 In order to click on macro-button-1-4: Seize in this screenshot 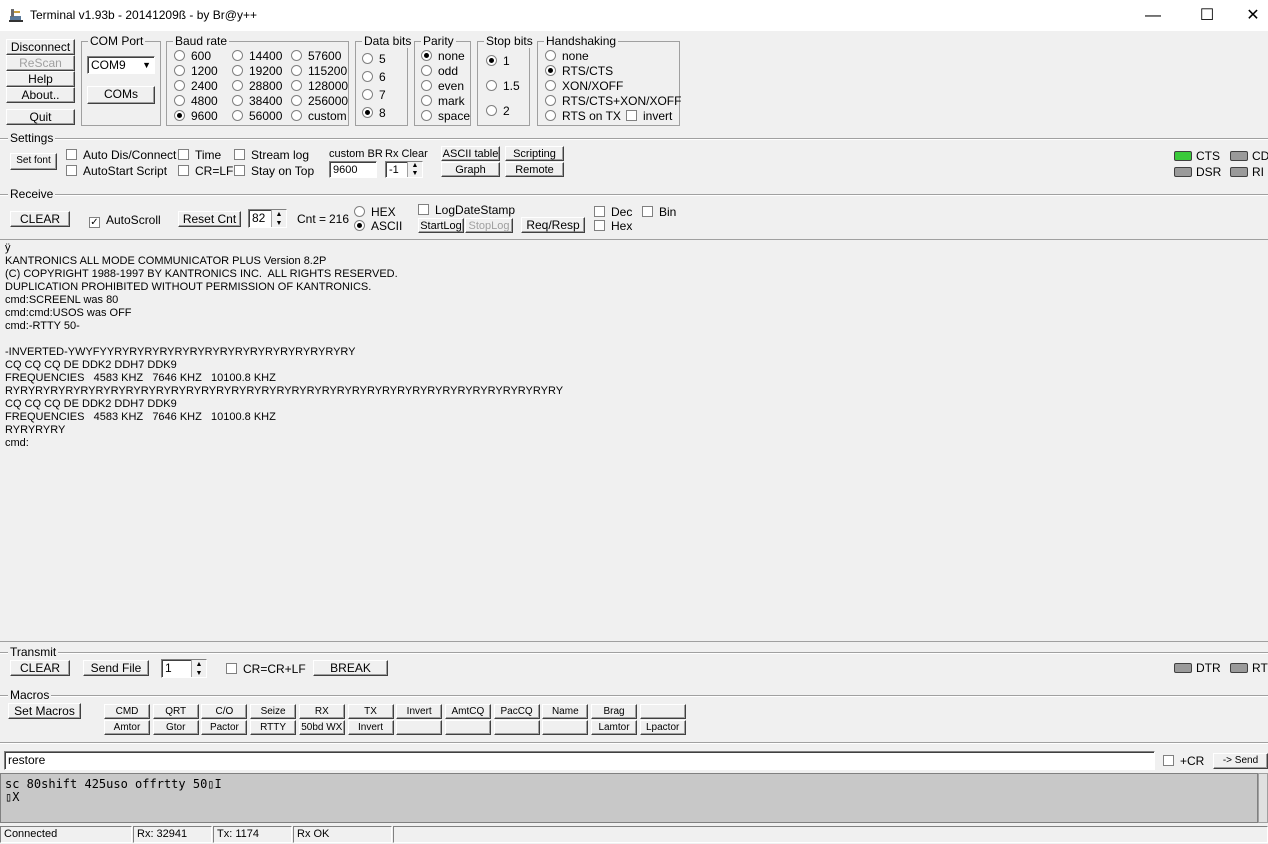, I will do `click(273, 711)`.